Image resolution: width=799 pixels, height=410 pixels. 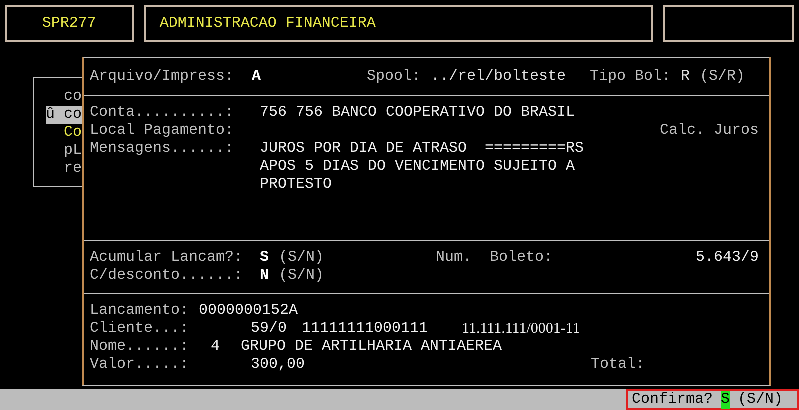 What do you see at coordinates (162, 148) in the screenshot?
I see `field-label: Mensagens......:` at bounding box center [162, 148].